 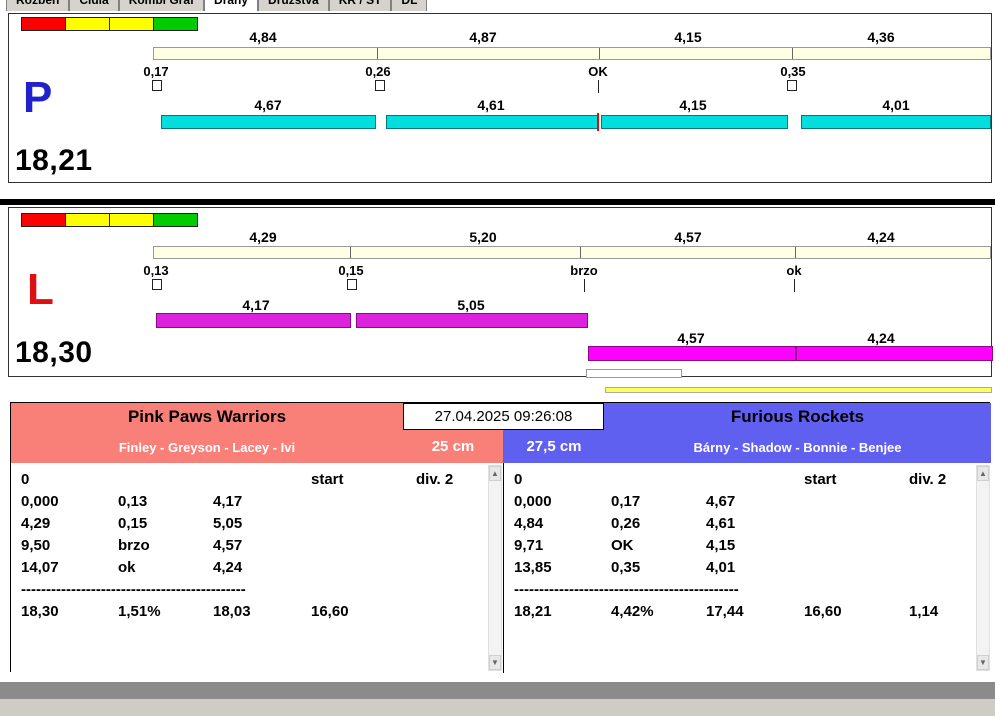 What do you see at coordinates (156, 270) in the screenshot?
I see `change-time-label: 0,13` at bounding box center [156, 270].